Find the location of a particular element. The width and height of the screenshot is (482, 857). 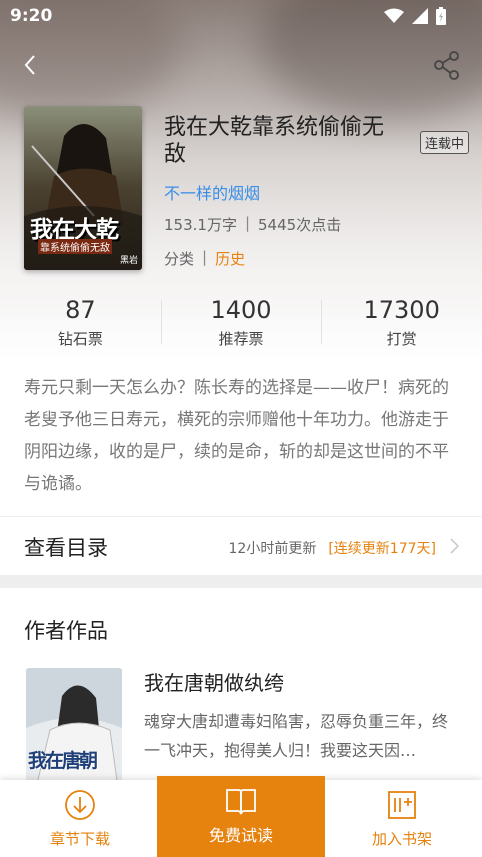

toc-row: 查看目录 12小时前更新 [连续更新177天] is located at coordinates (241, 546).